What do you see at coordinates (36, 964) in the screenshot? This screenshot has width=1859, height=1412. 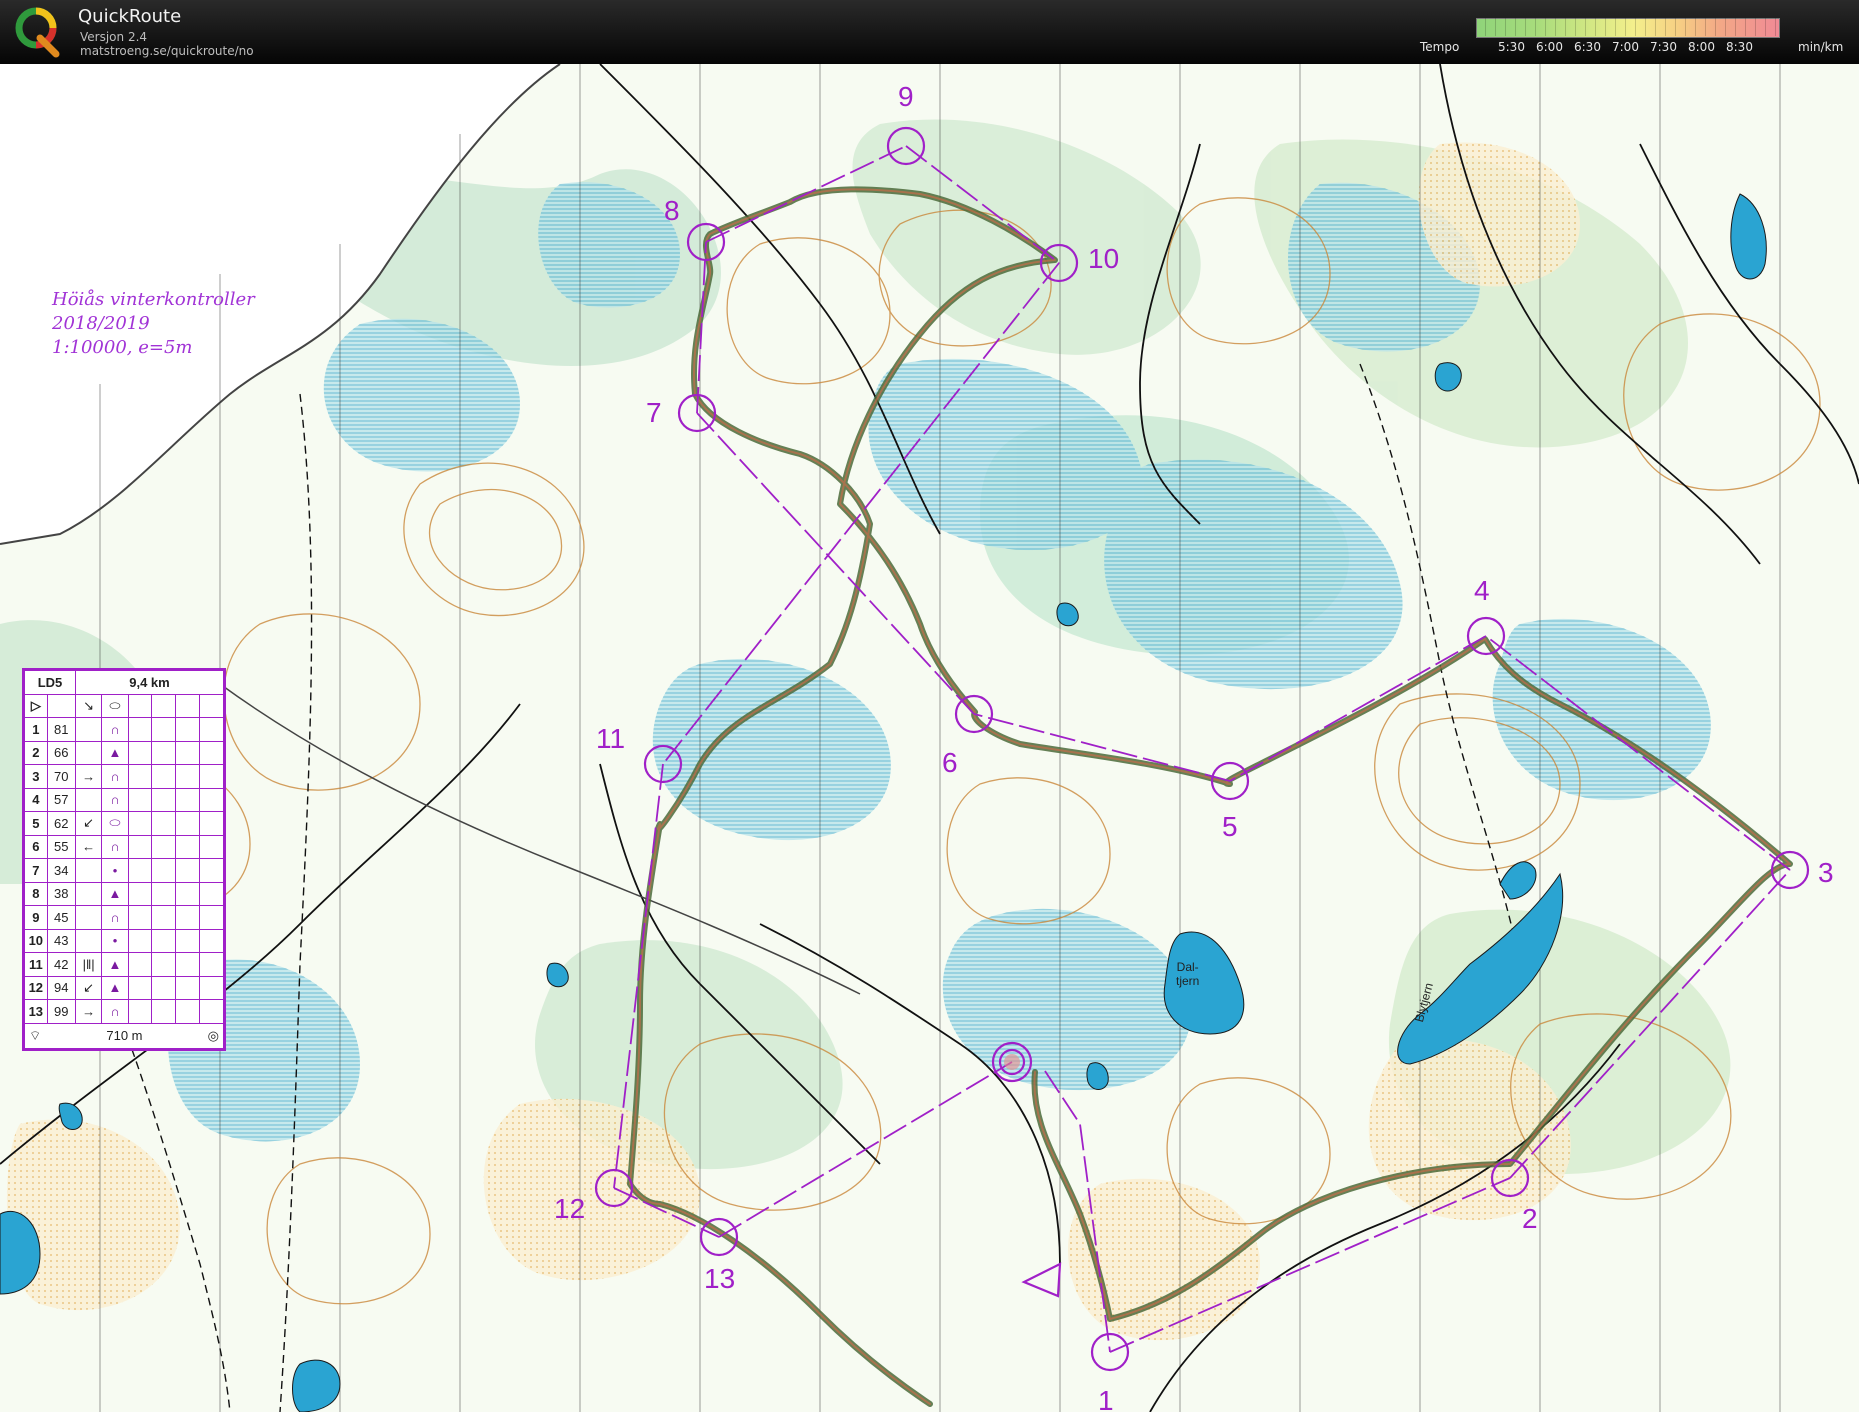 I see `control-number: 11` at bounding box center [36, 964].